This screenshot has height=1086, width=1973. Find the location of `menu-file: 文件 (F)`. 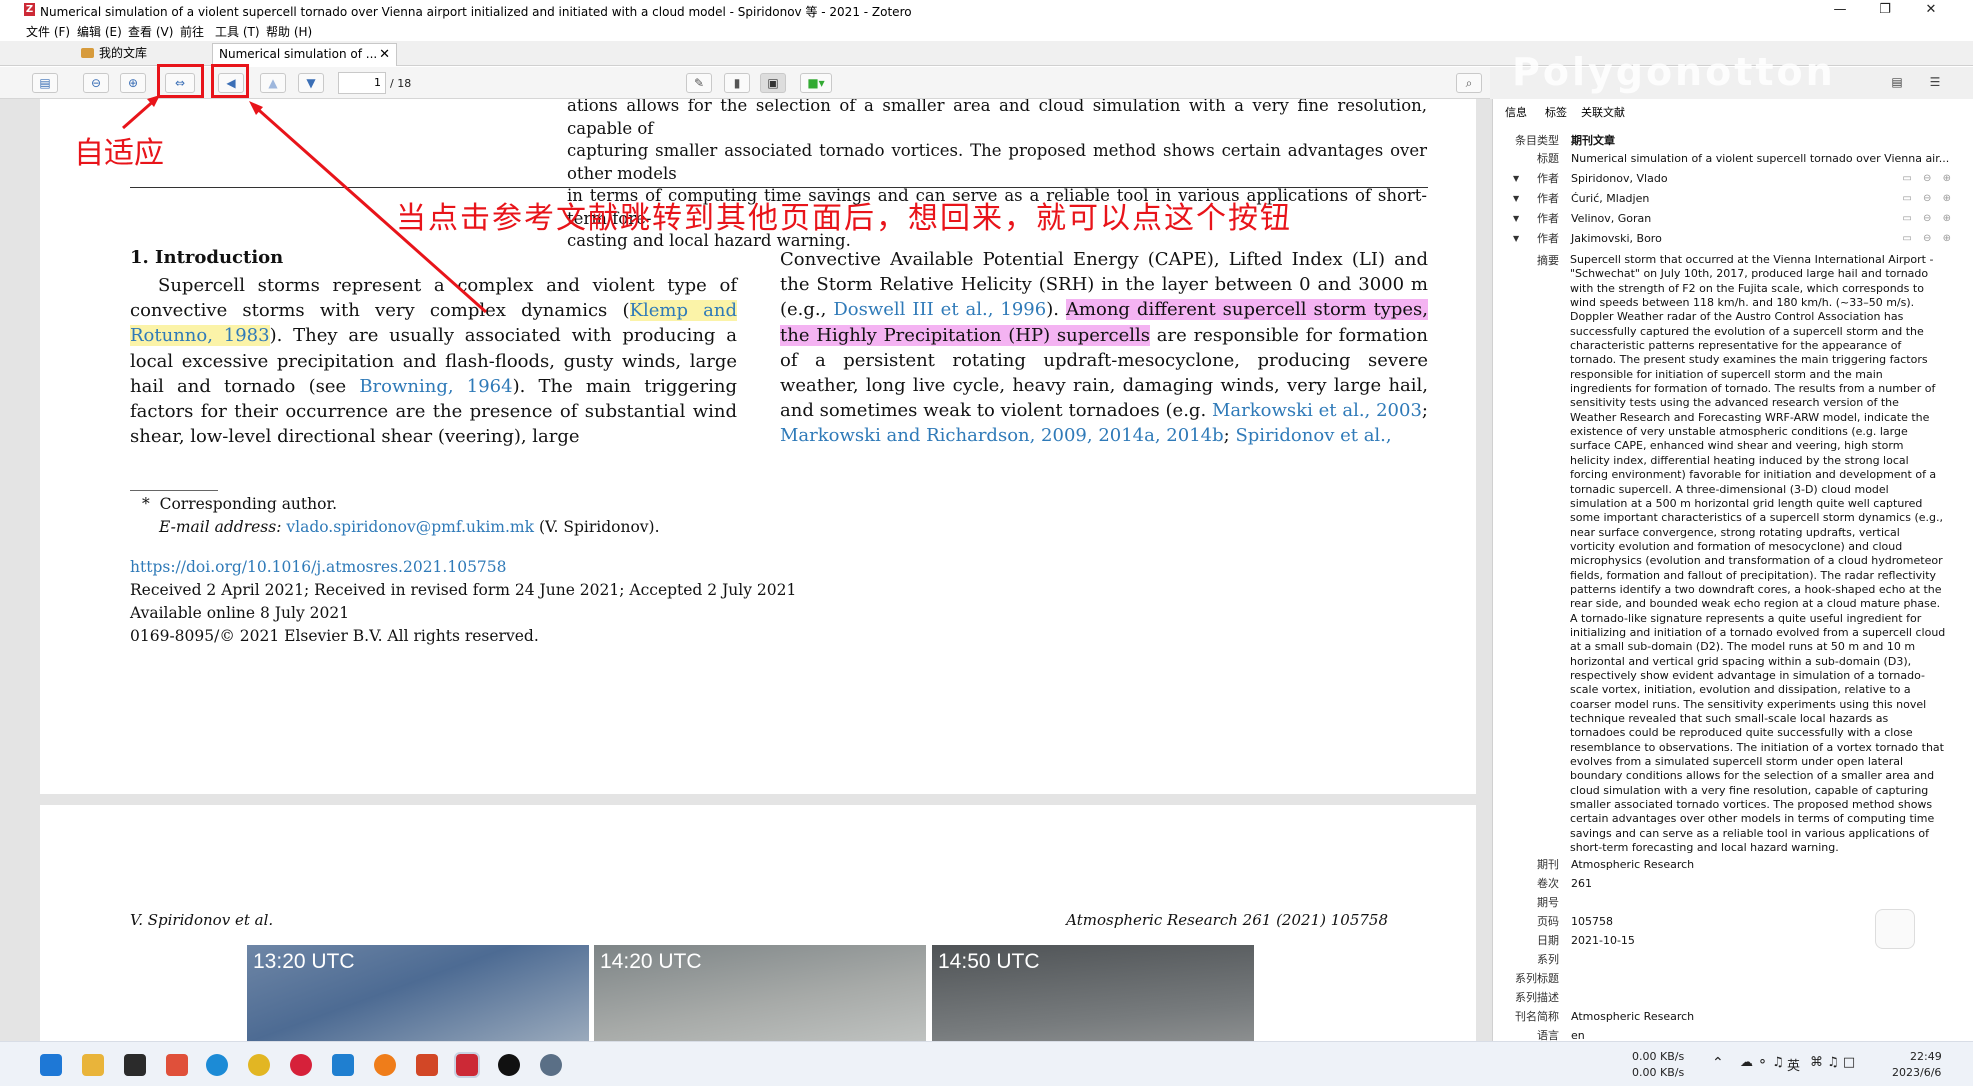

menu-file: 文件 (F) is located at coordinates (48, 31).